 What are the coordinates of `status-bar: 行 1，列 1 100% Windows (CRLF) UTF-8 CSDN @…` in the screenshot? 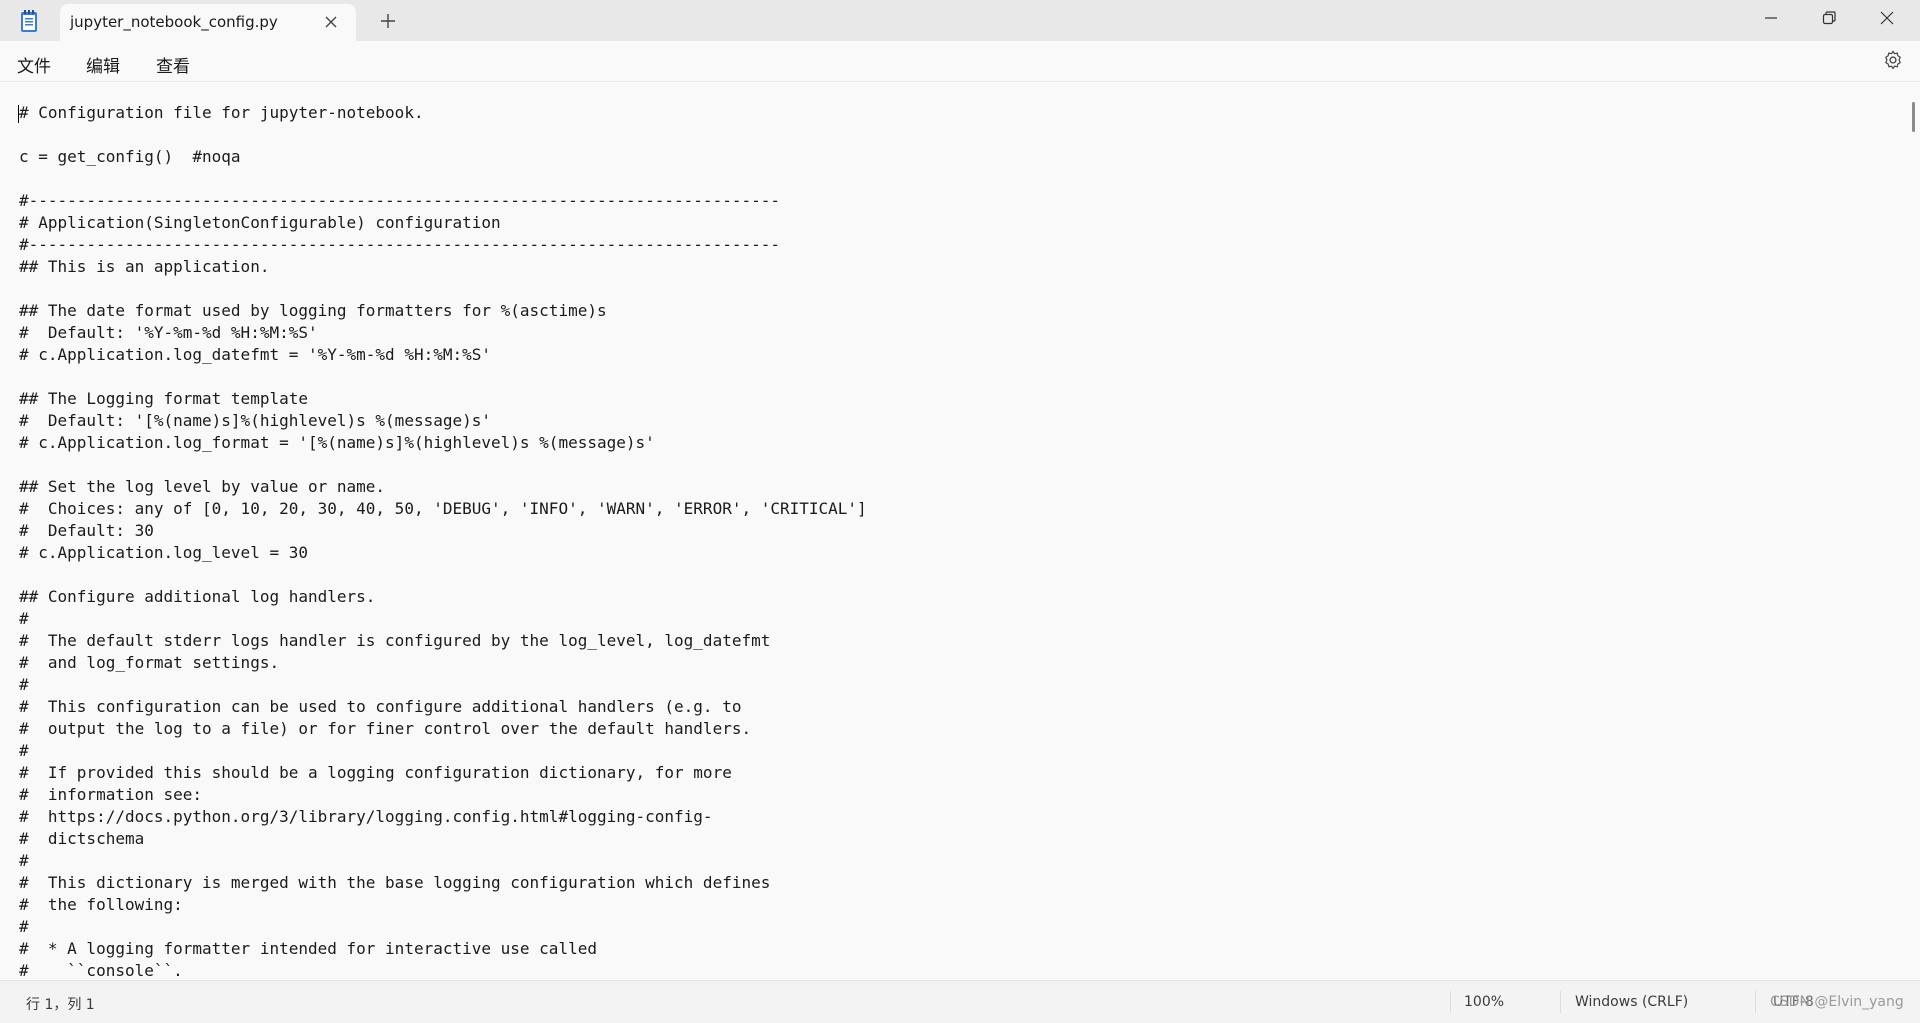 It's located at (960, 1001).